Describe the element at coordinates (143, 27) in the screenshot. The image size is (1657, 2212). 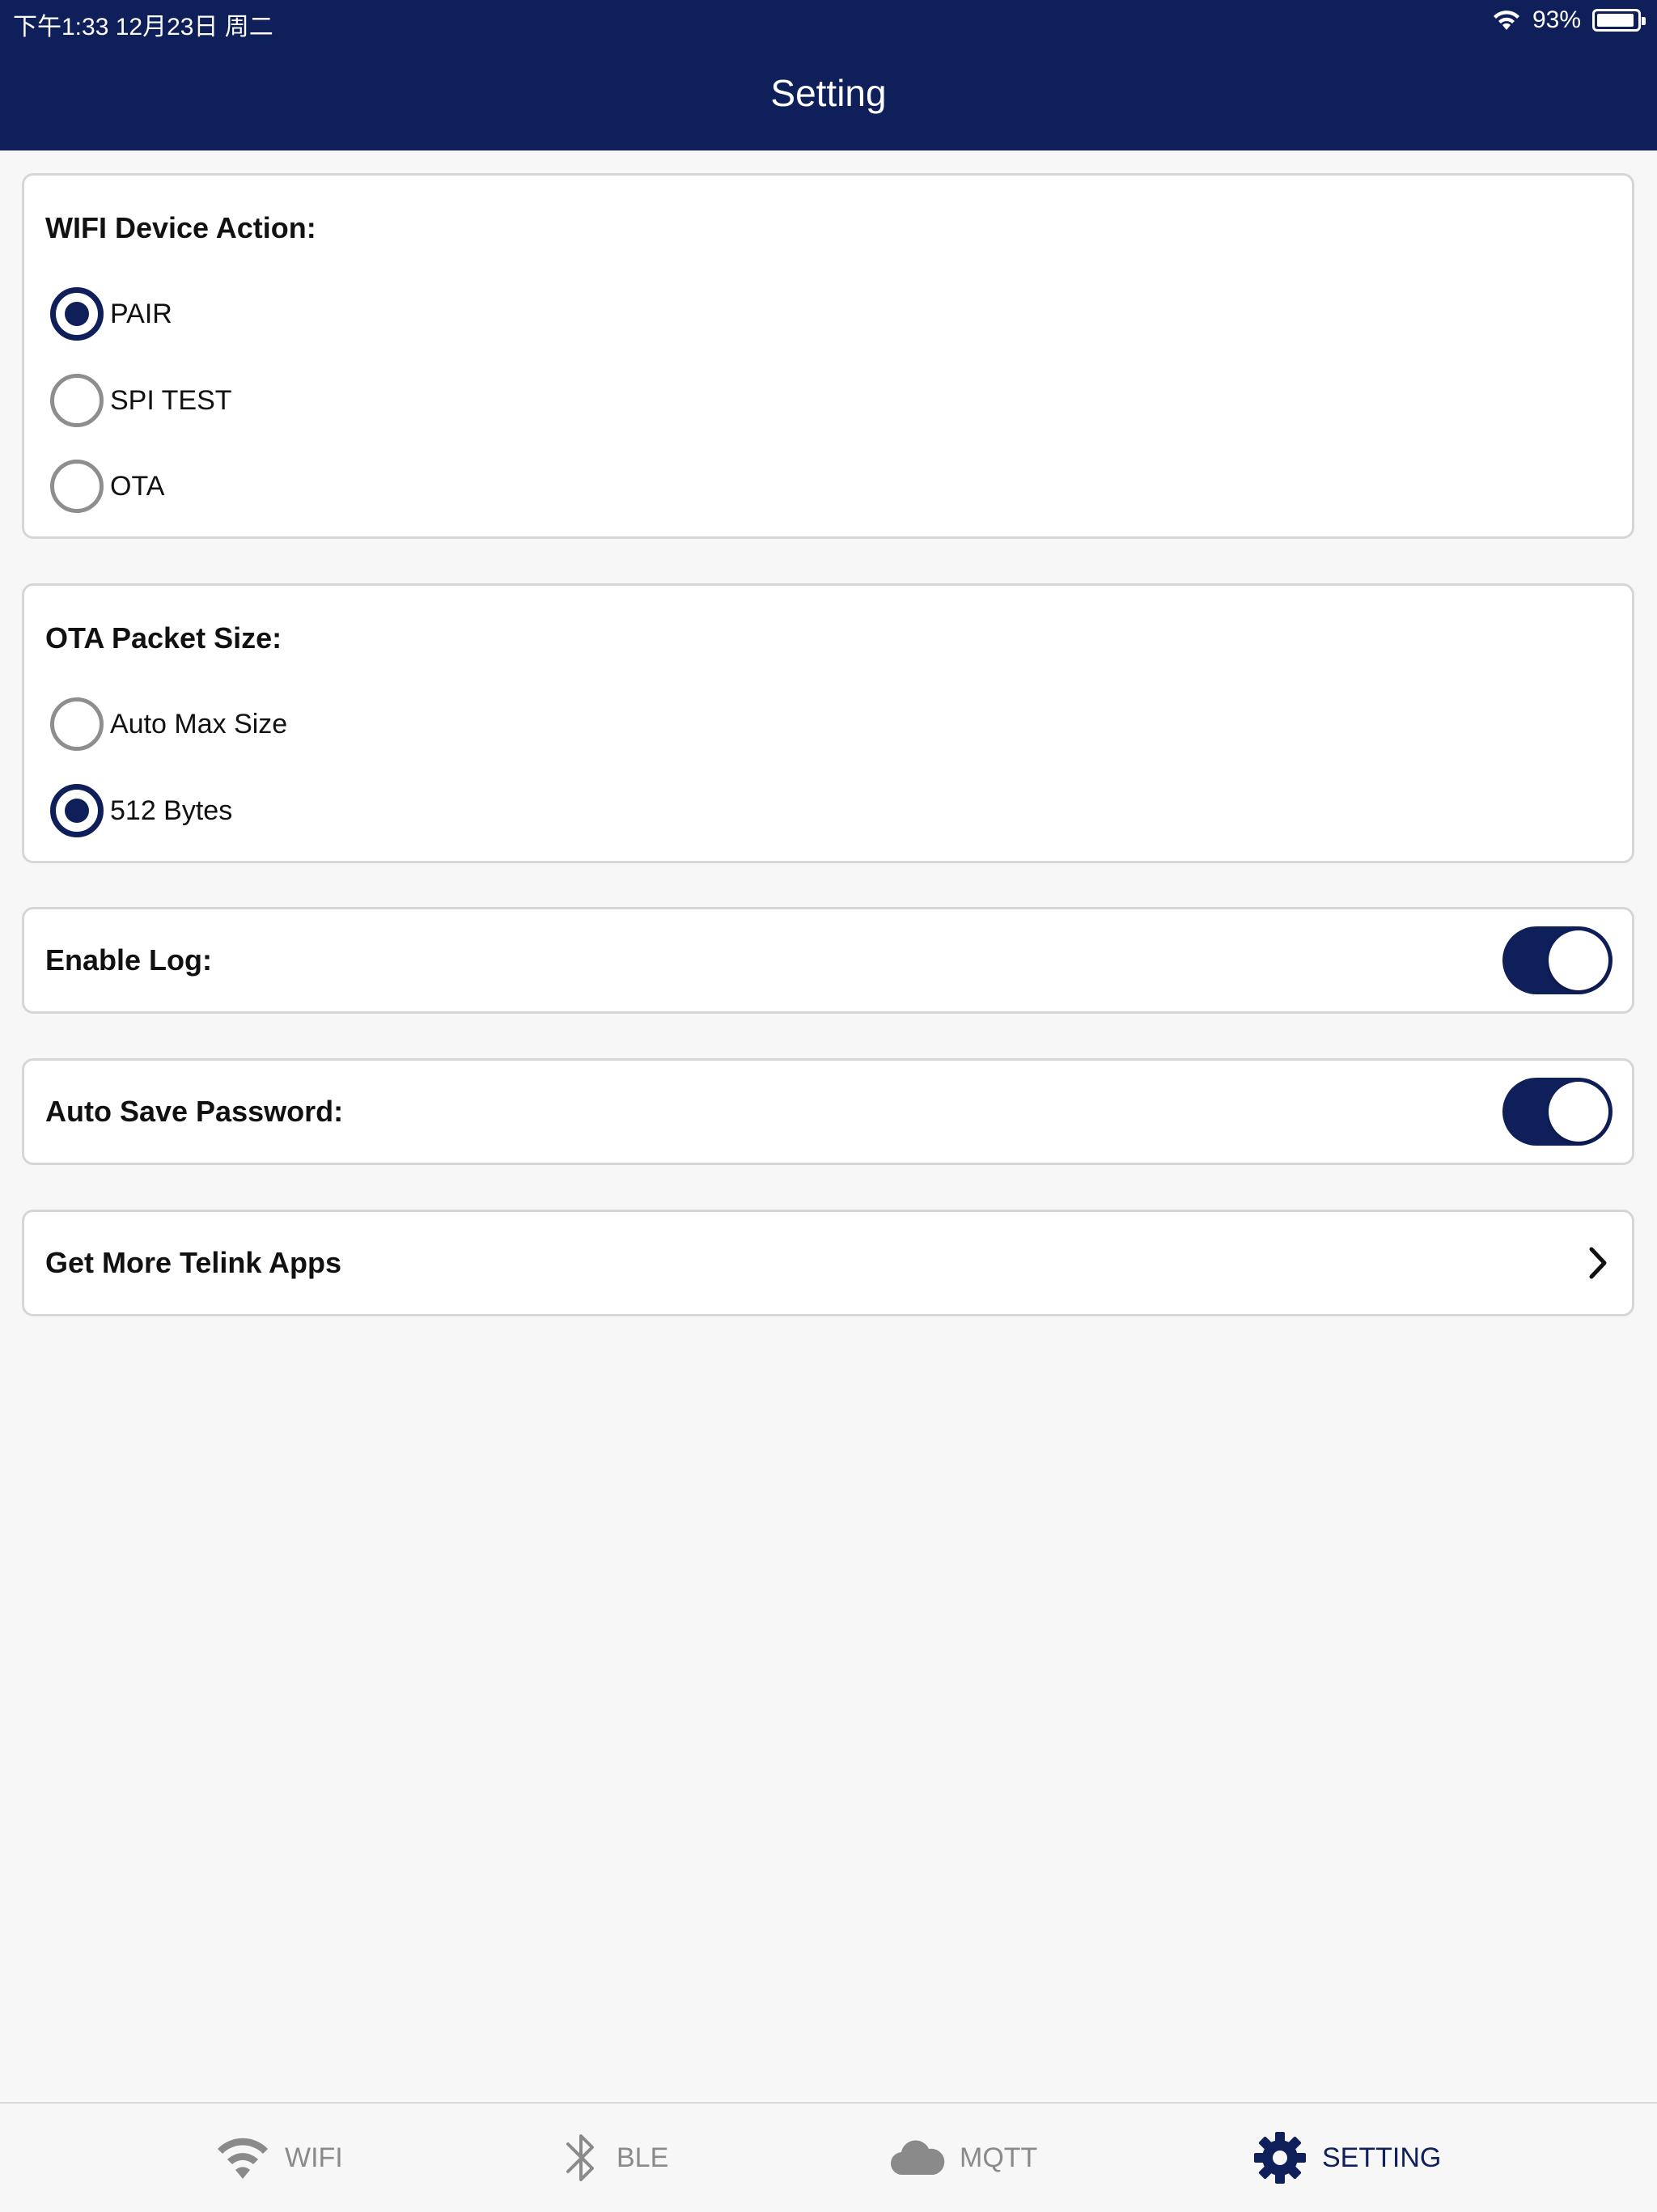
I see `status-time: 下午1:33 12月23日 周二` at that location.